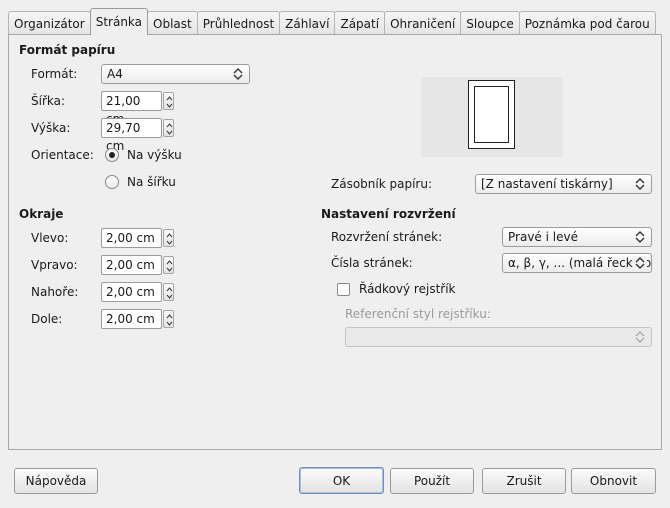  Describe the element at coordinates (49, 23) in the screenshot. I see `tab-organizer: Organizátor` at that location.